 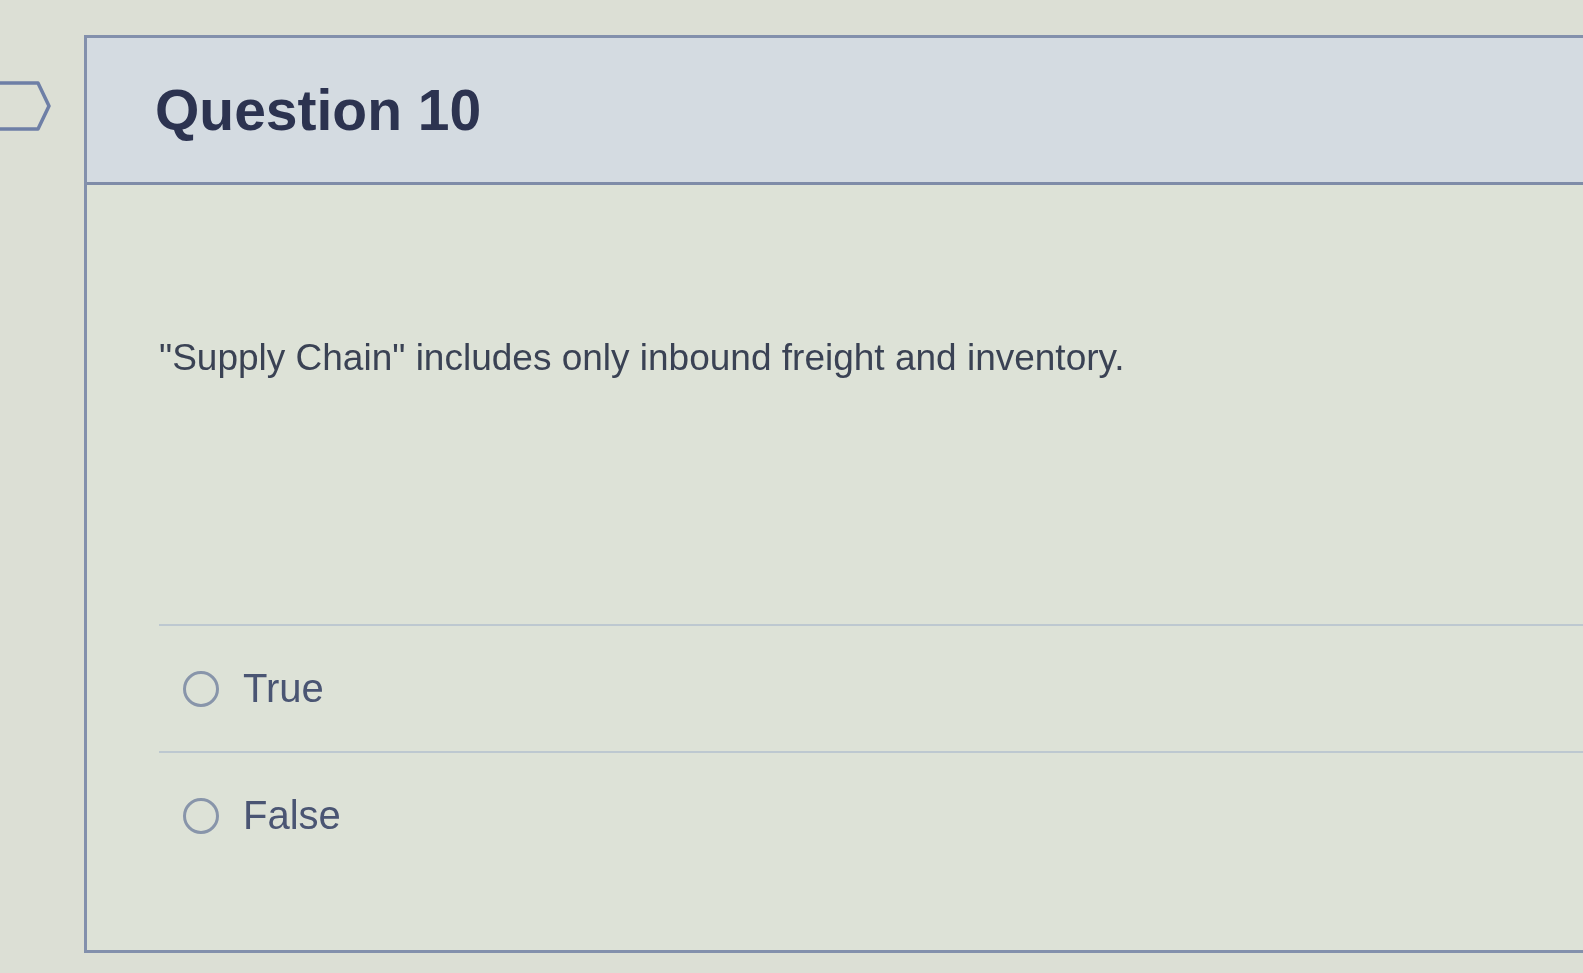 I want to click on option-label: False, so click(x=292, y=815).